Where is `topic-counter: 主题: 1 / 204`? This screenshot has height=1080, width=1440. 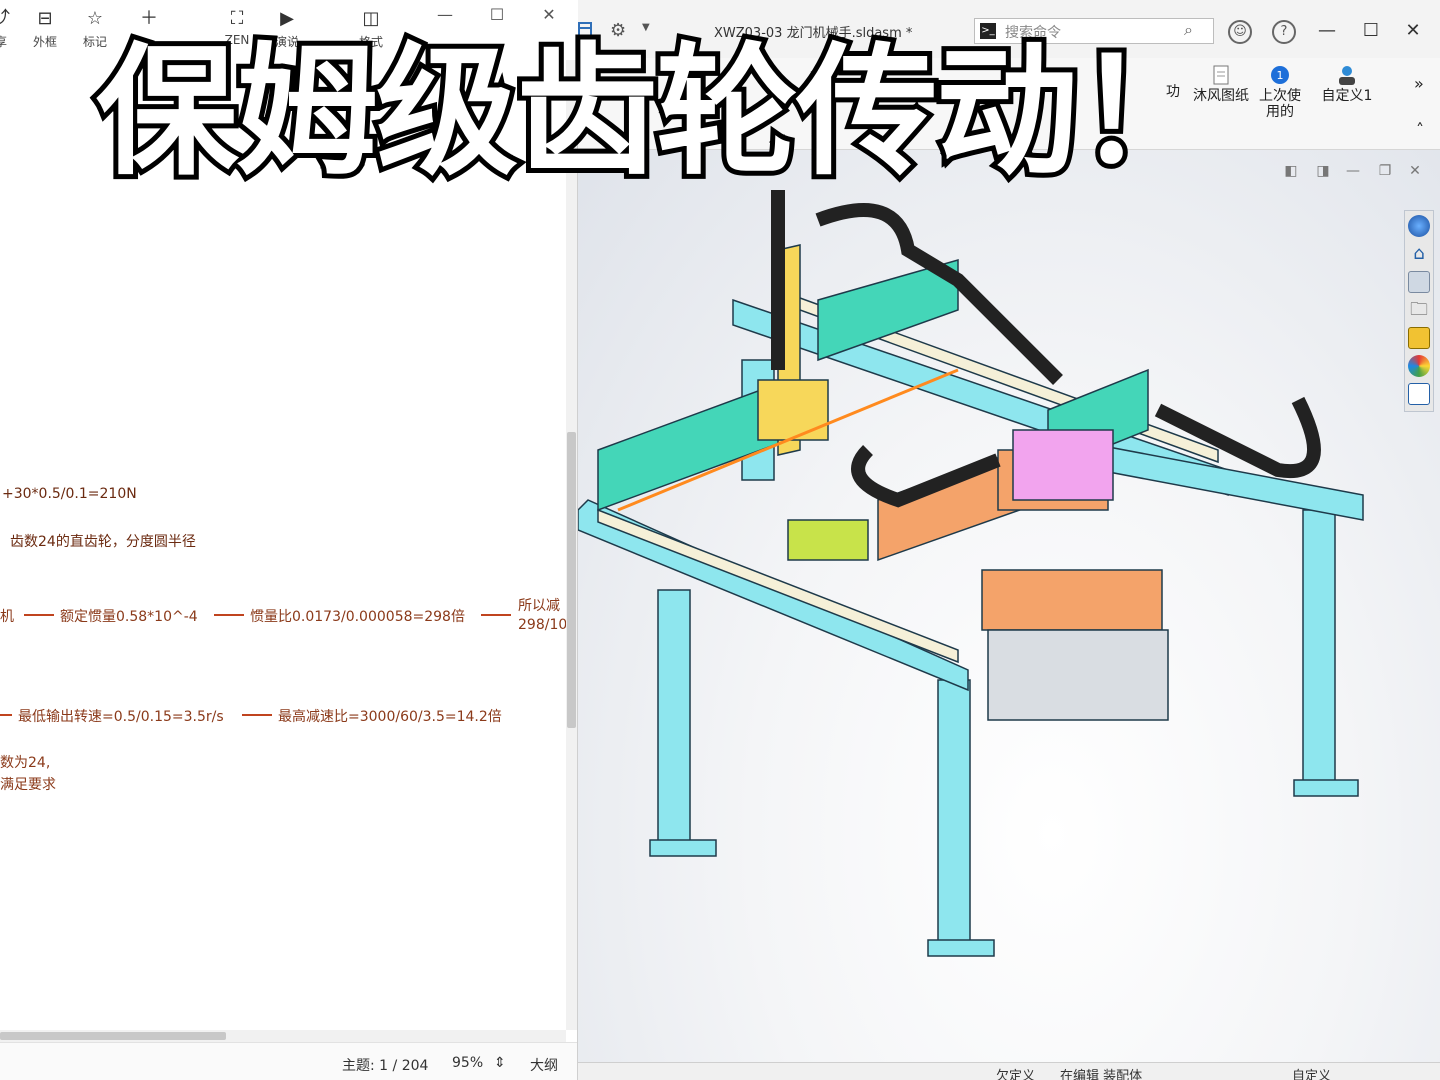 topic-counter: 主题: 1 / 204 is located at coordinates (385, 1066).